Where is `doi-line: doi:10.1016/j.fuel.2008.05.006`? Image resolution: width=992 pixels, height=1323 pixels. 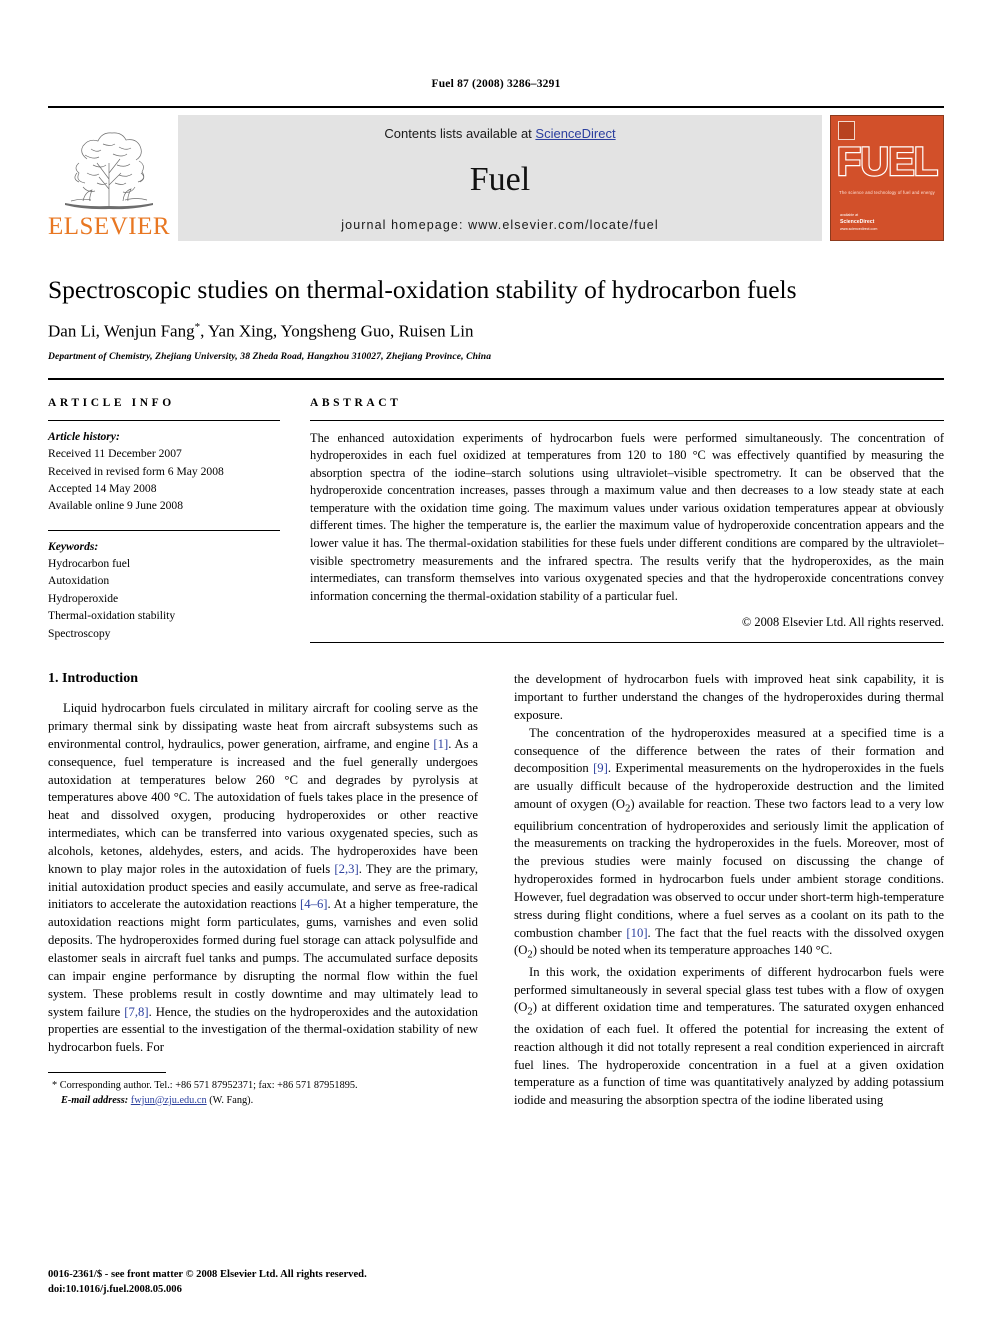
doi-line: doi:10.1016/j.fuel.2008.05.006 is located at coordinates (115, 1289).